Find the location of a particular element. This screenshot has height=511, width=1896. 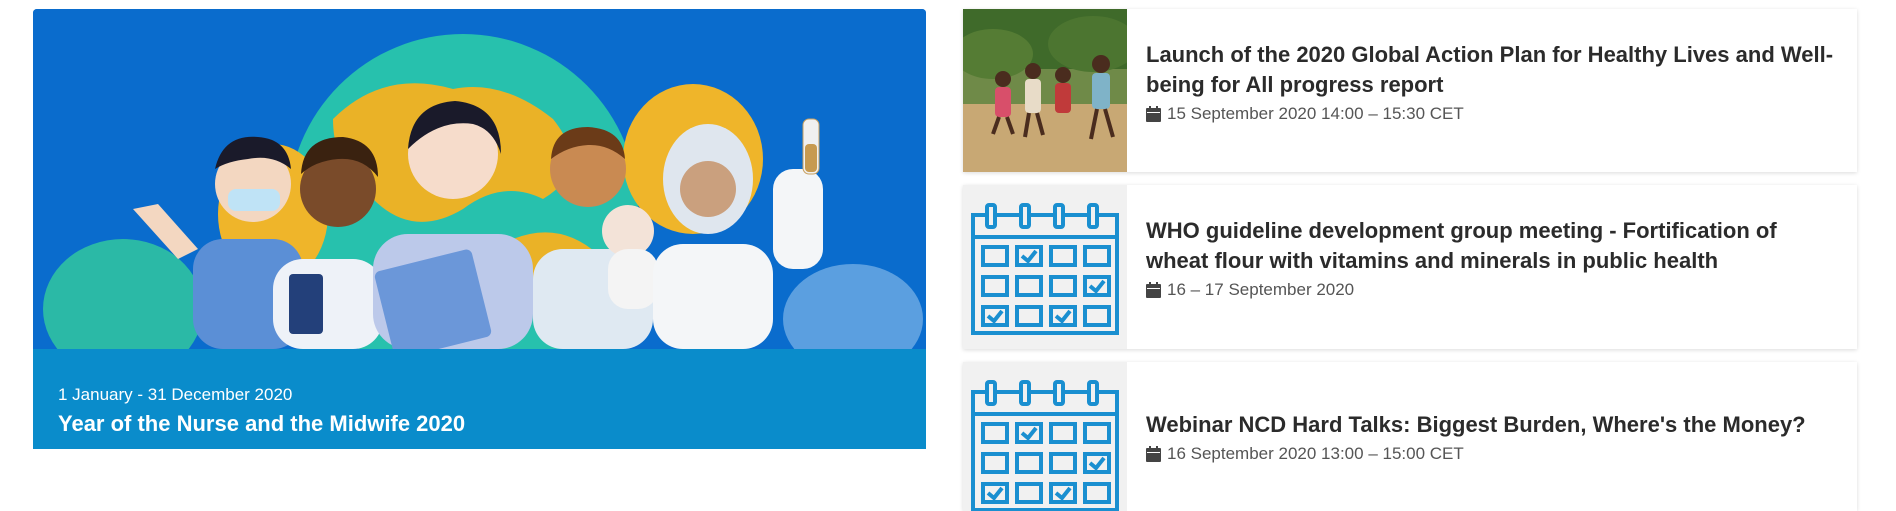

event-date-text: 15 September 2020 14:00 – 15:30 CET is located at coordinates (1315, 113).